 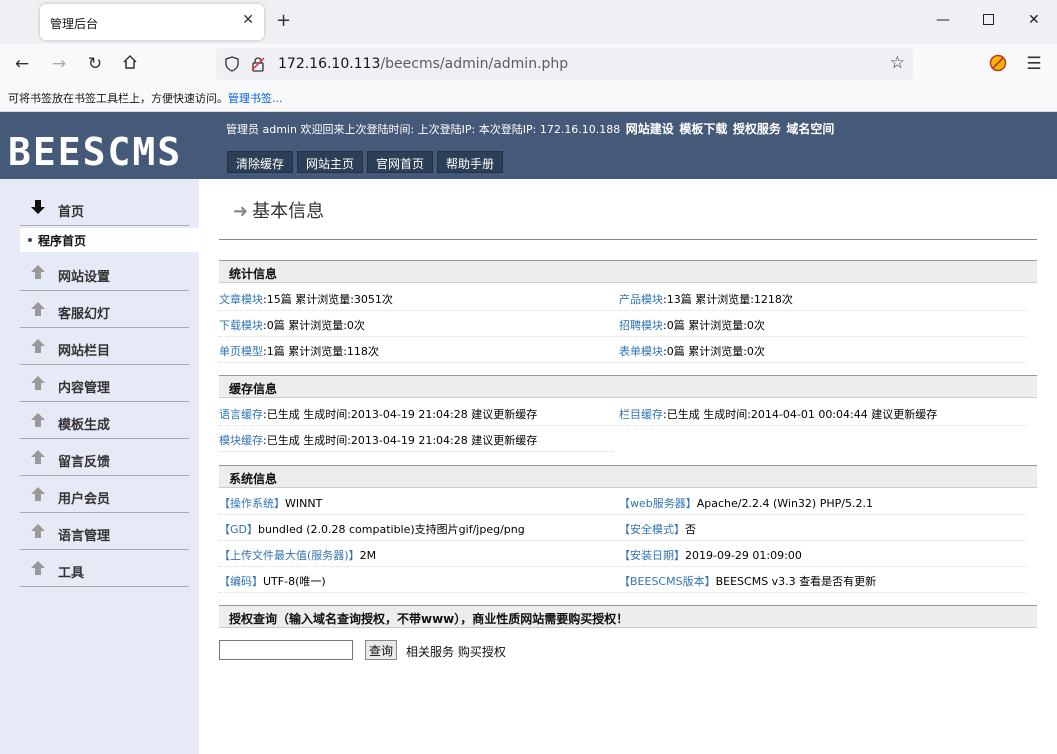 What do you see at coordinates (289, 555) in the screenshot?
I see `system-label: 【上传文件最大值(服务器)】` at bounding box center [289, 555].